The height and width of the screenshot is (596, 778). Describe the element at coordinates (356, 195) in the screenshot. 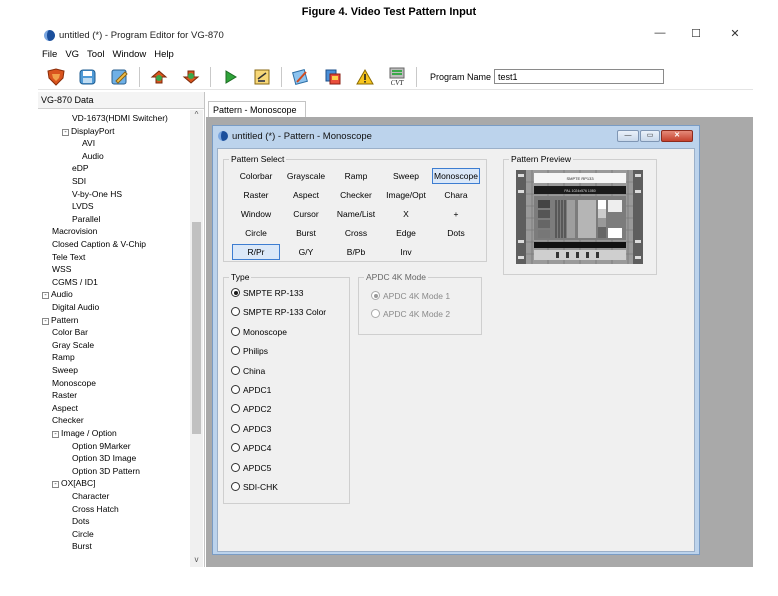

I see `pattern-button-checker: Checker` at that location.